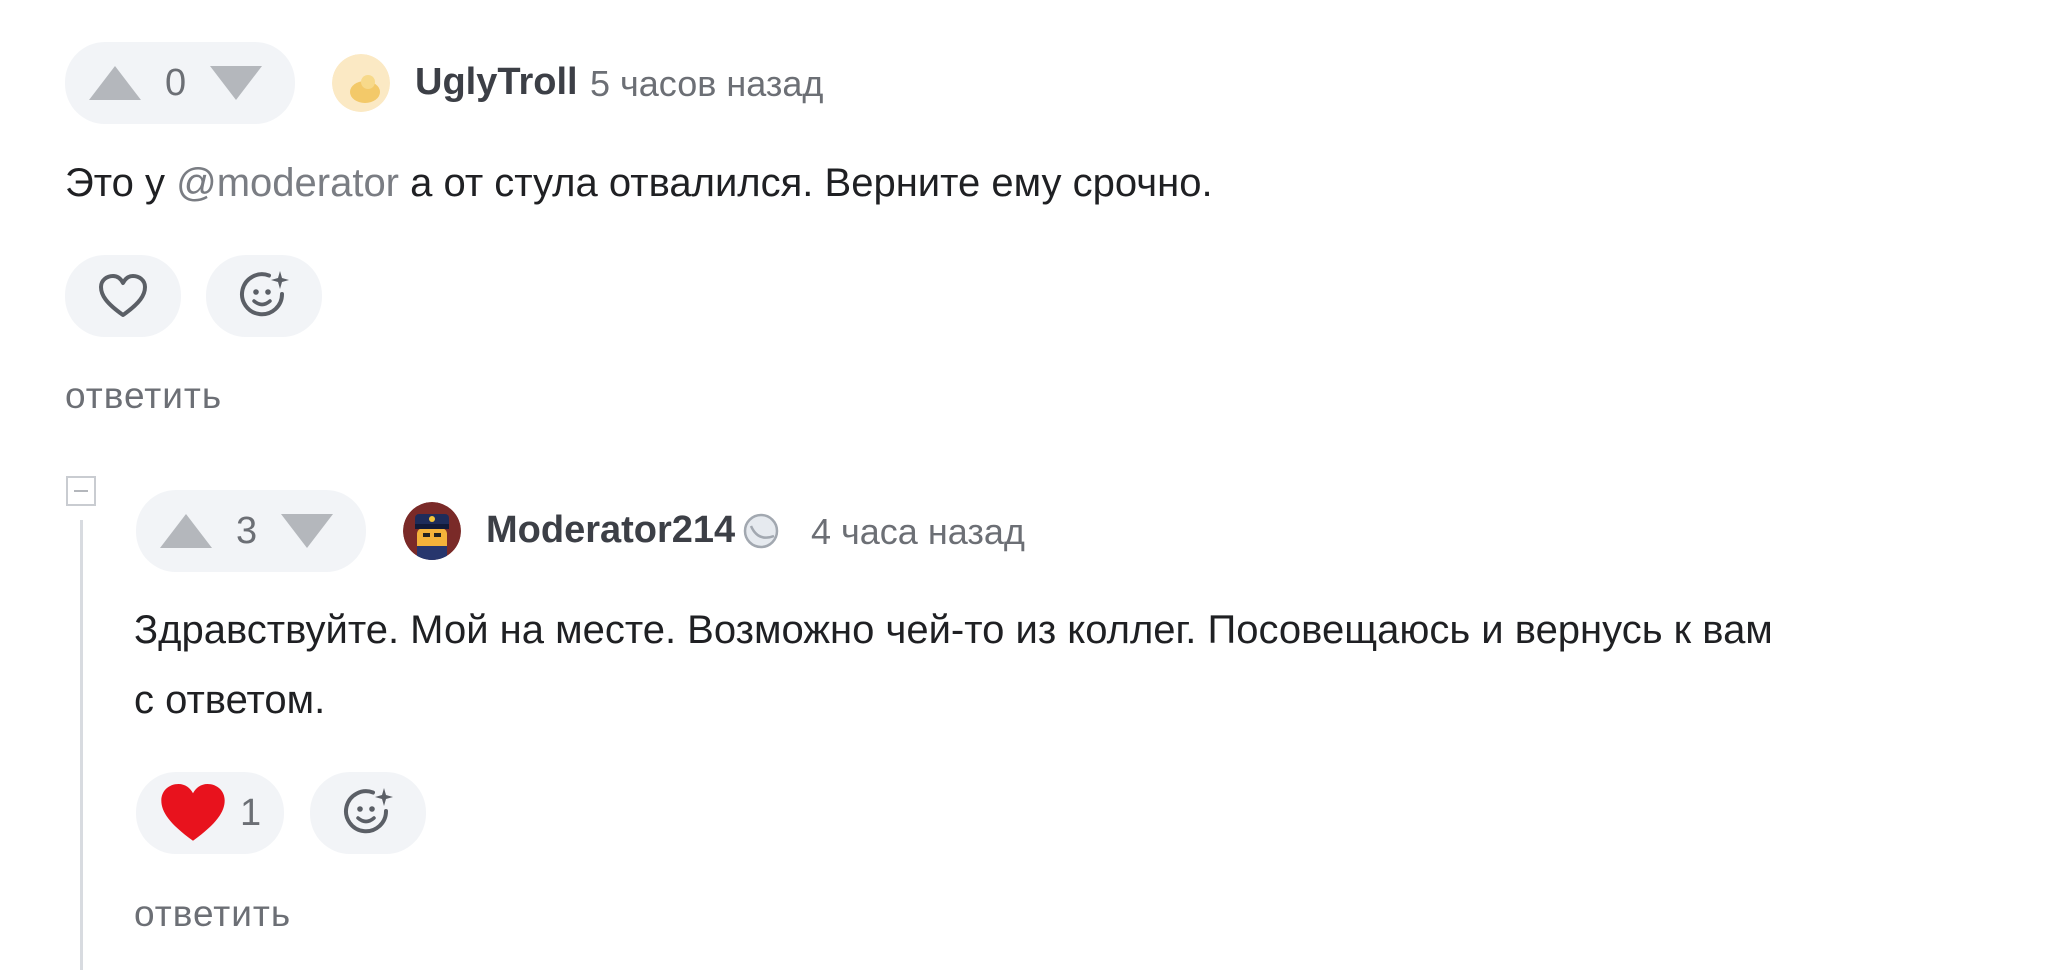  What do you see at coordinates (81, 745) in the screenshot?
I see `thread-line` at bounding box center [81, 745].